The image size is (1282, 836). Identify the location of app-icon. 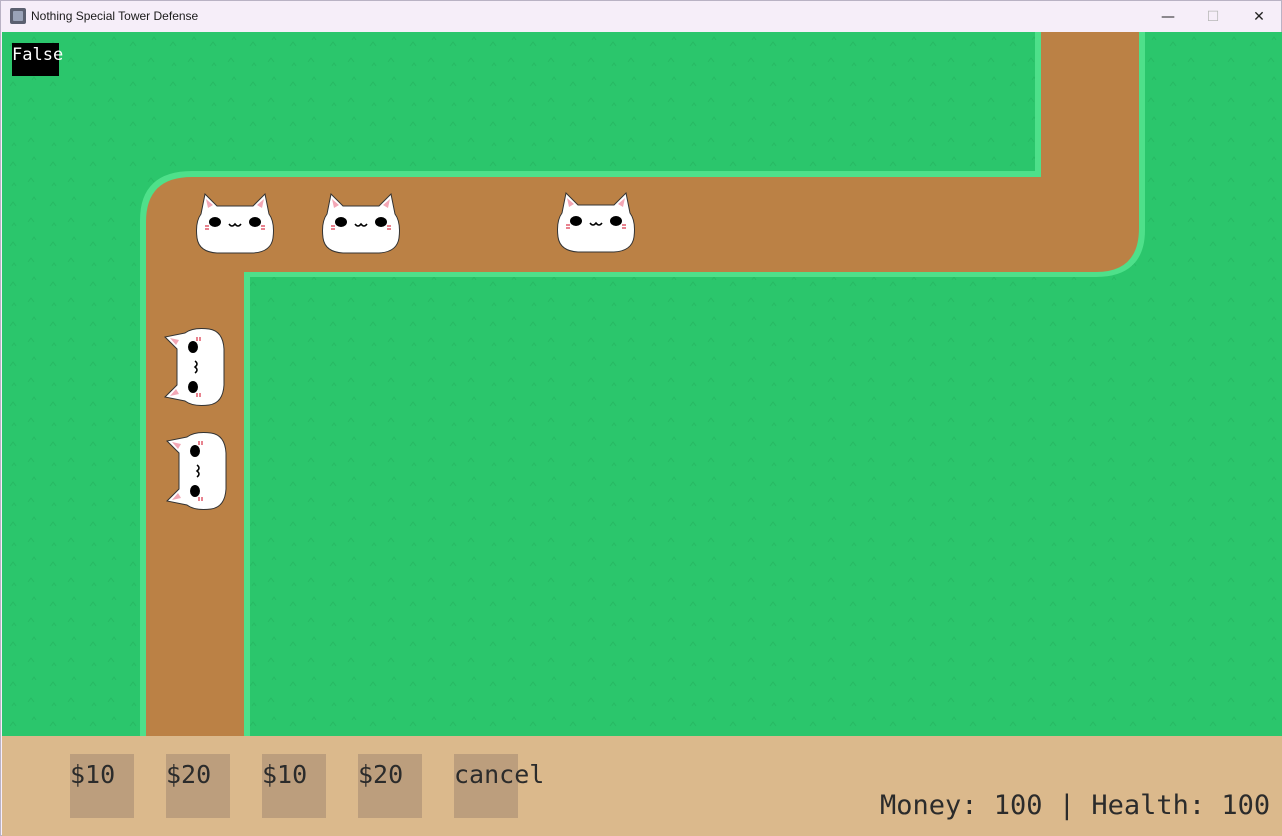
(18, 16).